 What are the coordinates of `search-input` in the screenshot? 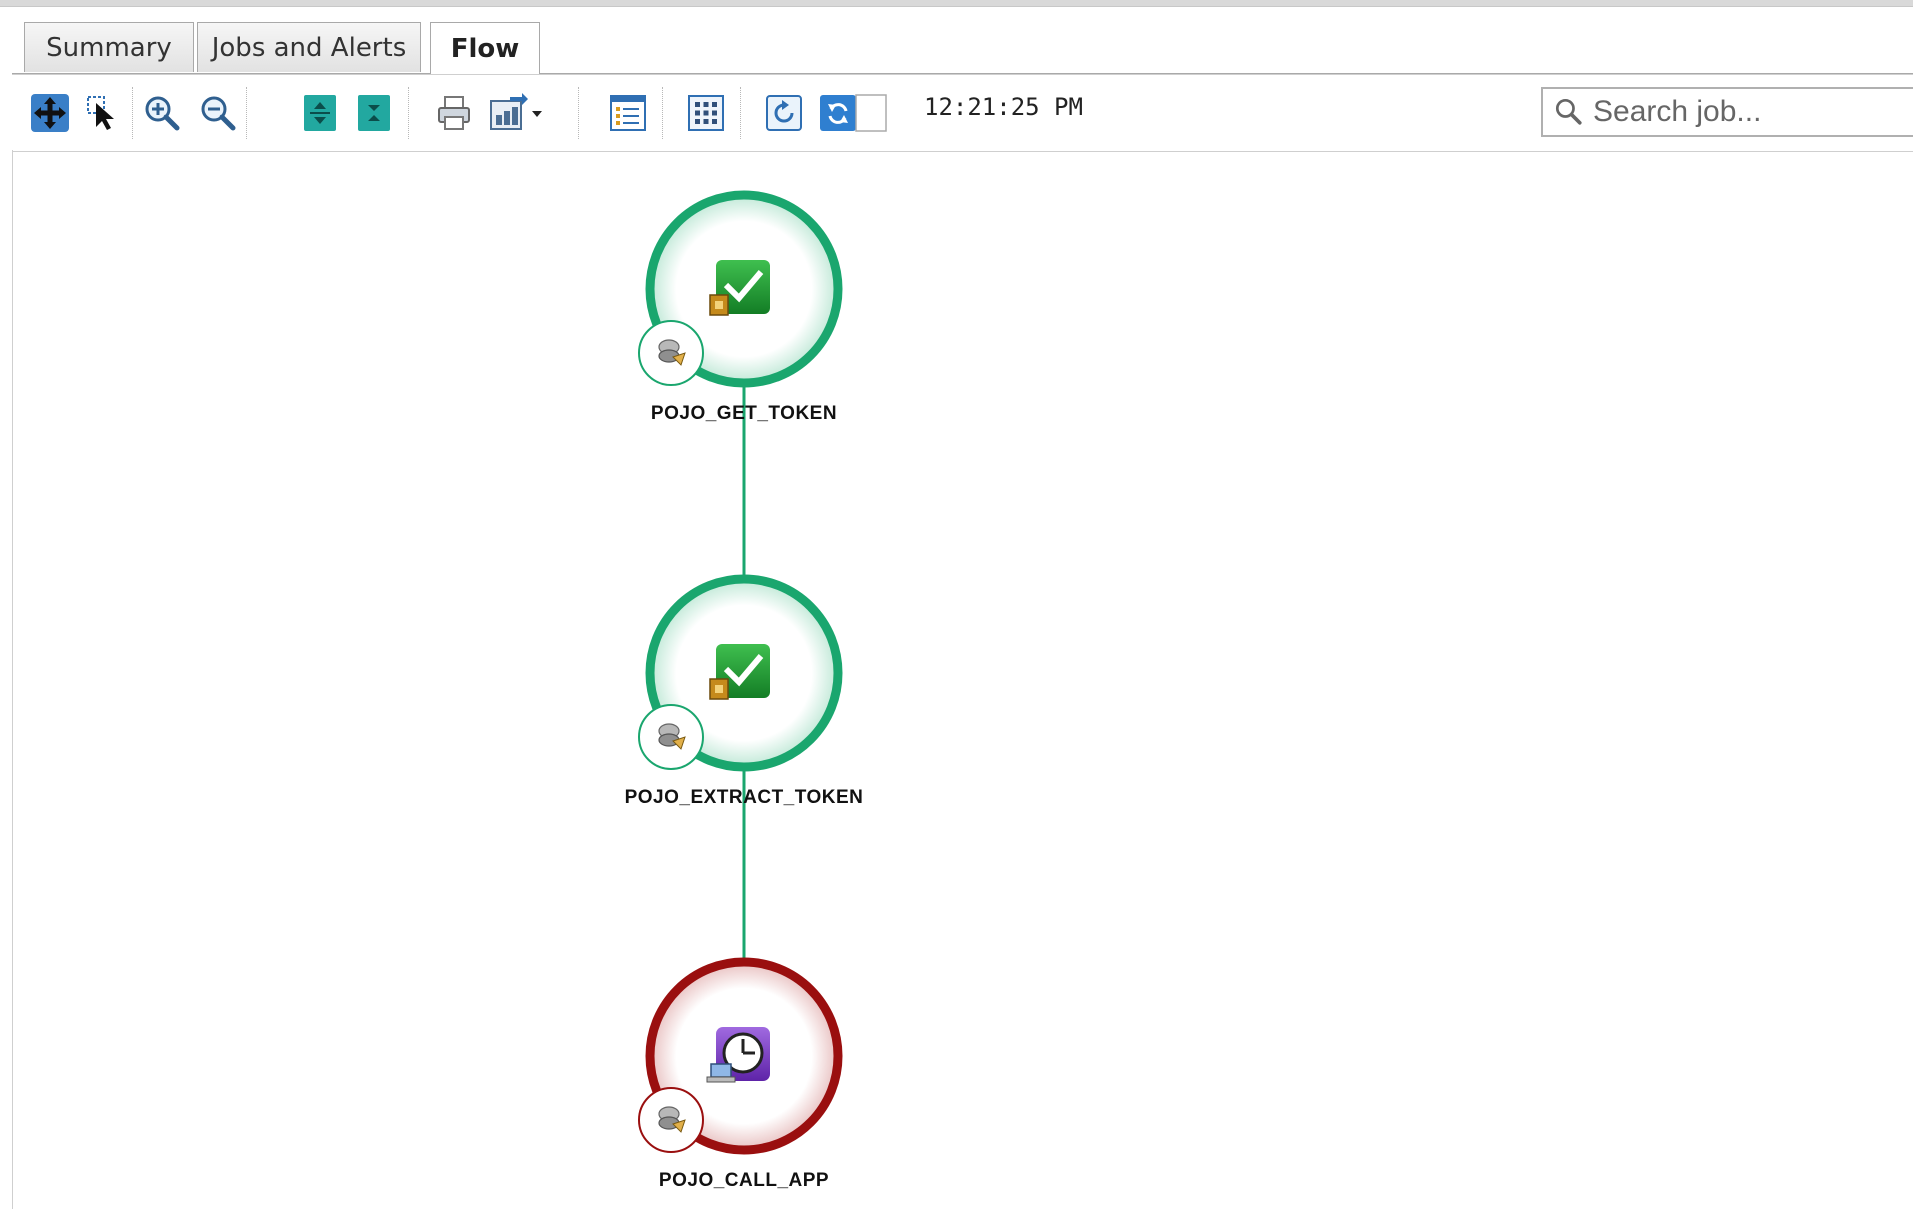 It's located at (1743, 112).